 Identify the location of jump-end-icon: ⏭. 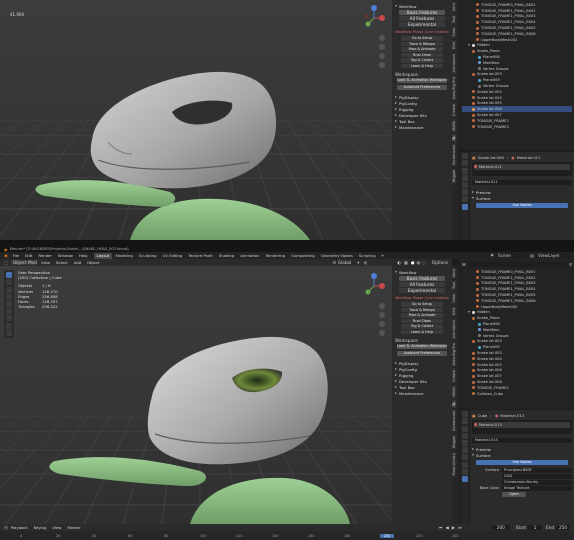
(460, 527).